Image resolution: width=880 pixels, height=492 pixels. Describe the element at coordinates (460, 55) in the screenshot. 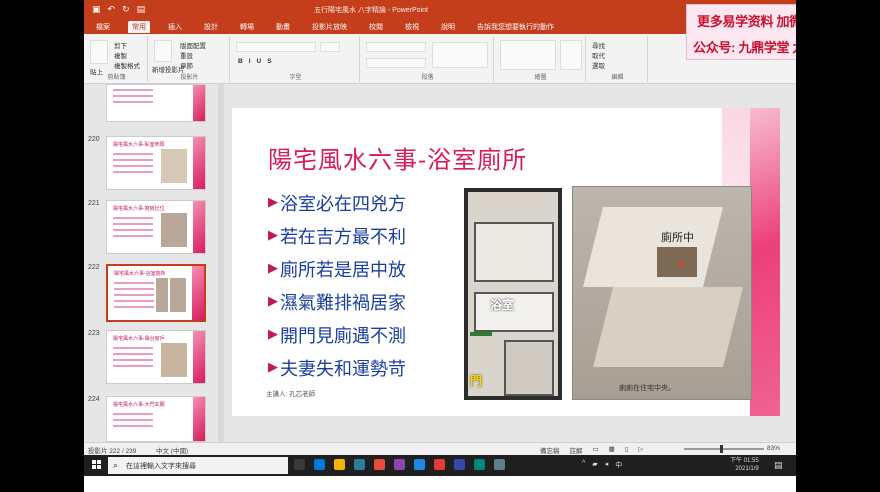

I see `text-direction-buttons` at that location.